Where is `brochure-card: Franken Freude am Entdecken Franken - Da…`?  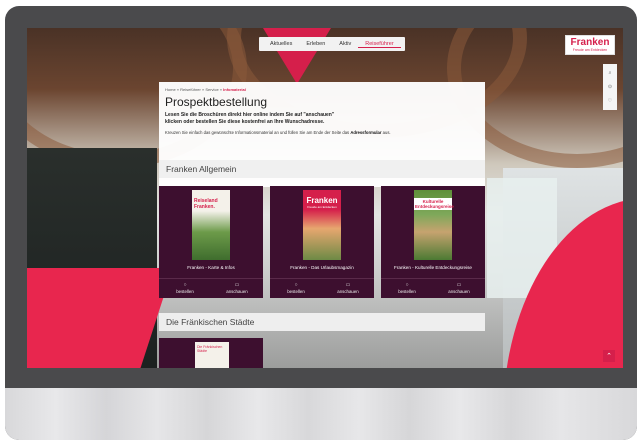 brochure-card: Franken Freude am Entdecken Franken - Da… is located at coordinates (322, 242).